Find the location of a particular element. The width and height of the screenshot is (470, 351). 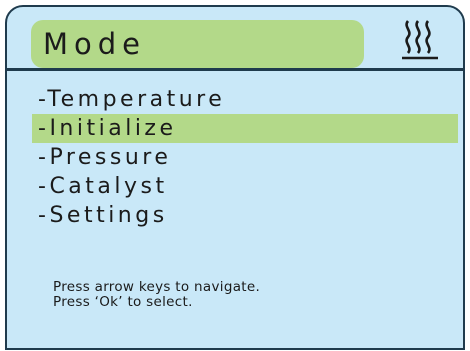

help-line-select: Press ‘Ok’ to select. is located at coordinates (123, 302).